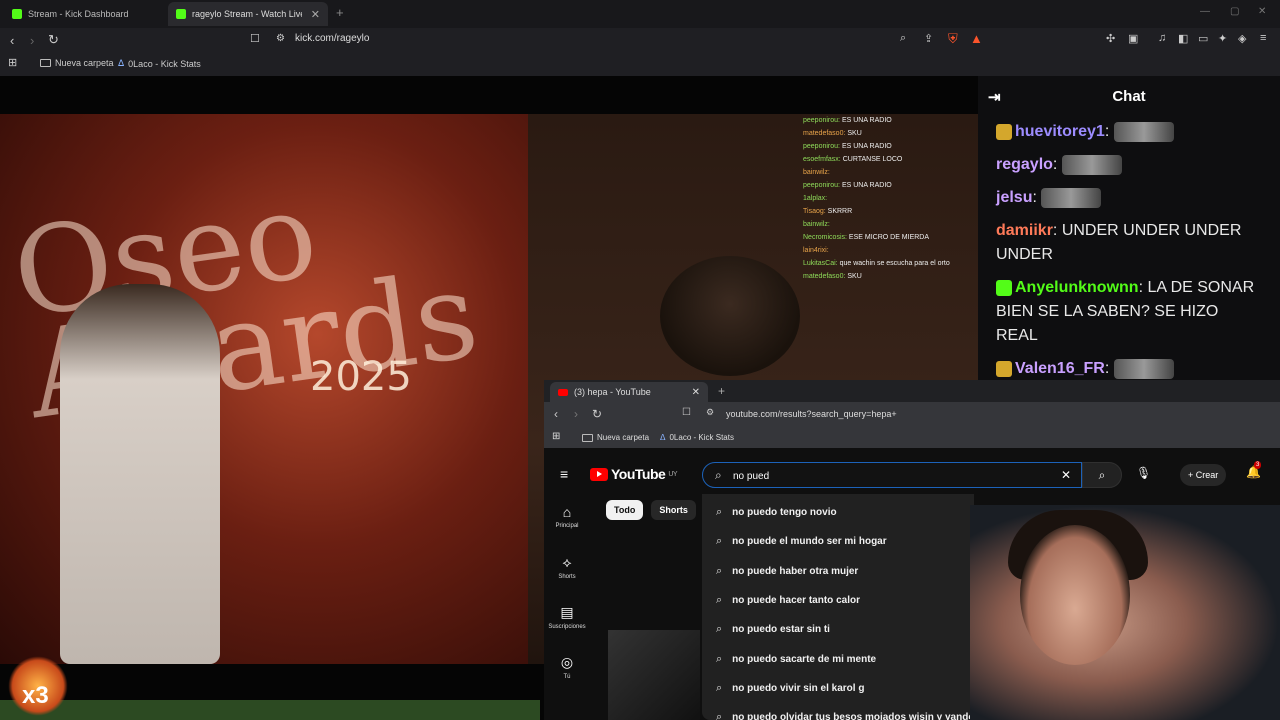 The height and width of the screenshot is (720, 1280). What do you see at coordinates (928, 38) in the screenshot?
I see `share-icon: ⇪` at bounding box center [928, 38].